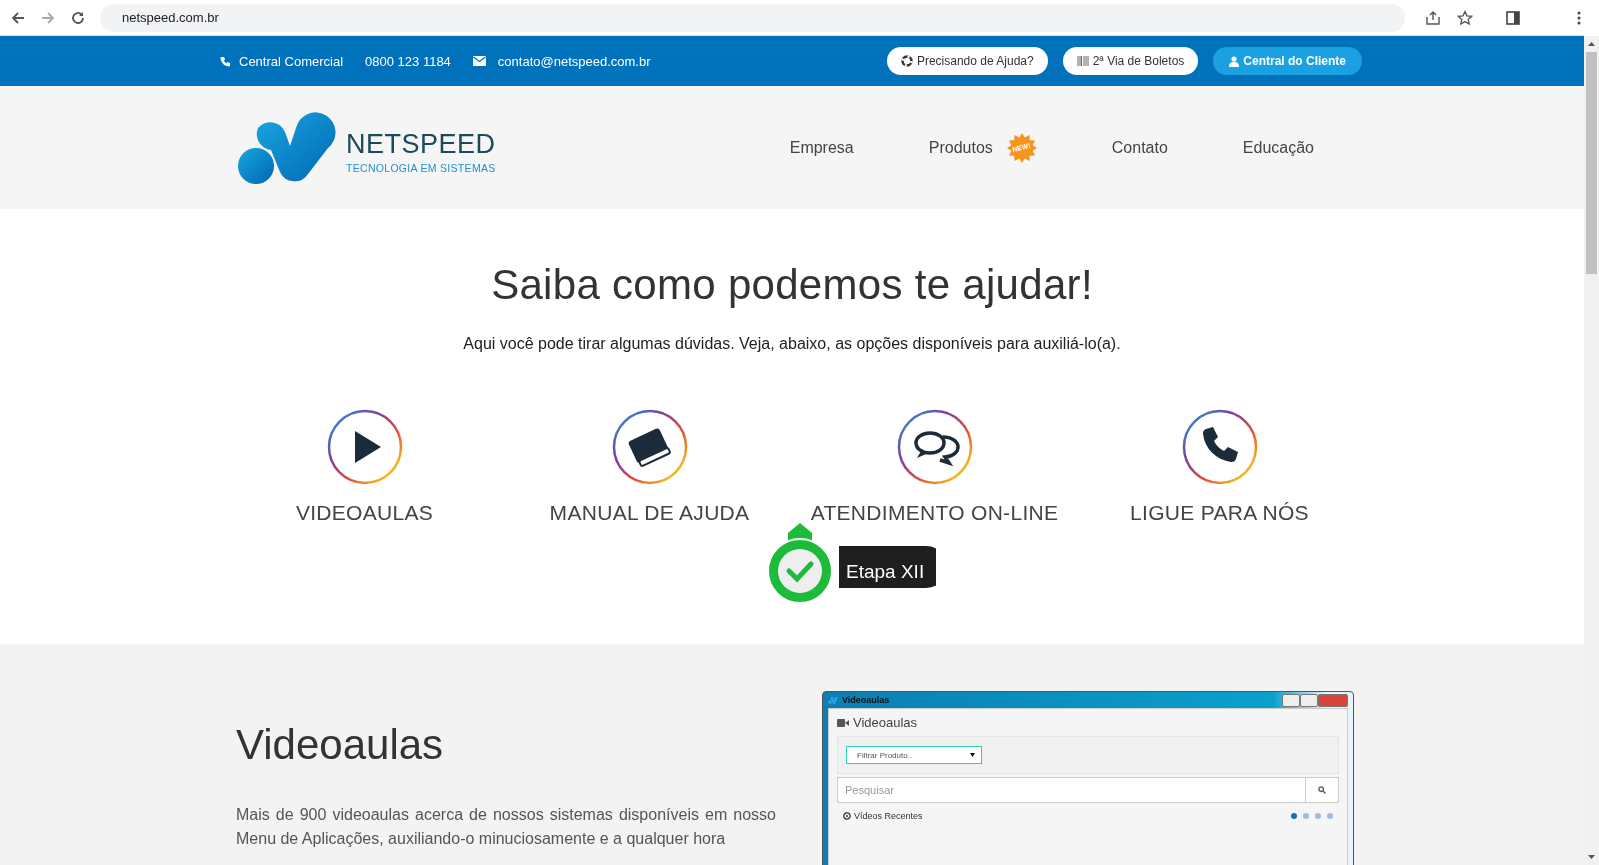  I want to click on email-link: contato@netspeed.com.br, so click(574, 61).